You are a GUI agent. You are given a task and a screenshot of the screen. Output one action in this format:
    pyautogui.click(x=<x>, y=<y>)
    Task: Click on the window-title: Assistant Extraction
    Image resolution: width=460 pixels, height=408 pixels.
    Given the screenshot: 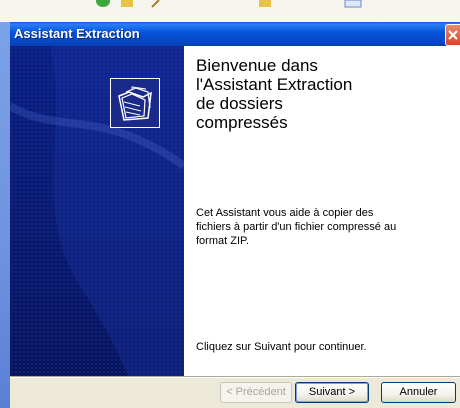 What is the action you would take?
    pyautogui.click(x=77, y=33)
    